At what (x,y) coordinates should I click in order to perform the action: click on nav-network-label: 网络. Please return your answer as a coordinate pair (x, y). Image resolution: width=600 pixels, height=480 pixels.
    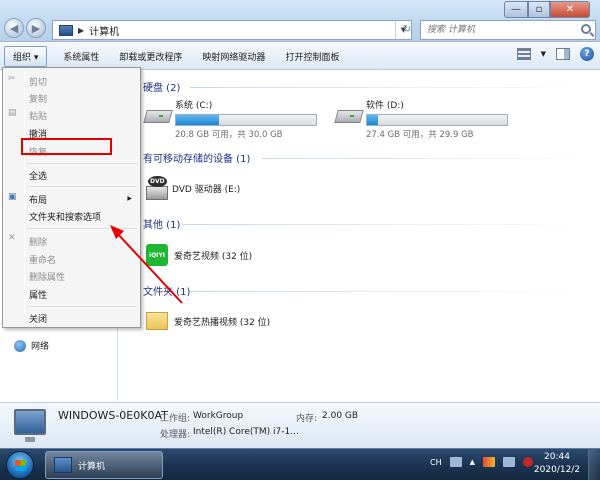
    Looking at the image, I should click on (40, 347).